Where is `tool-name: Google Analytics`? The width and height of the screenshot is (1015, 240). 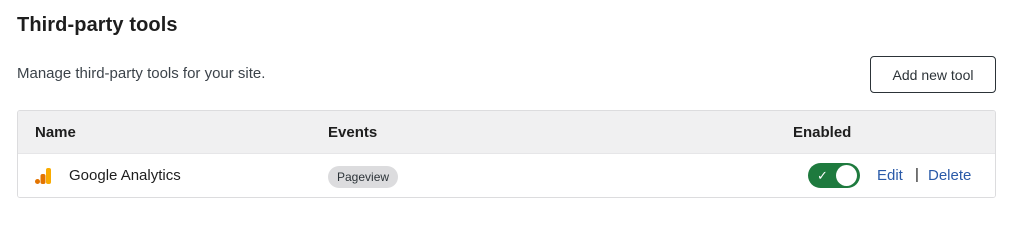 tool-name: Google Analytics is located at coordinates (125, 175).